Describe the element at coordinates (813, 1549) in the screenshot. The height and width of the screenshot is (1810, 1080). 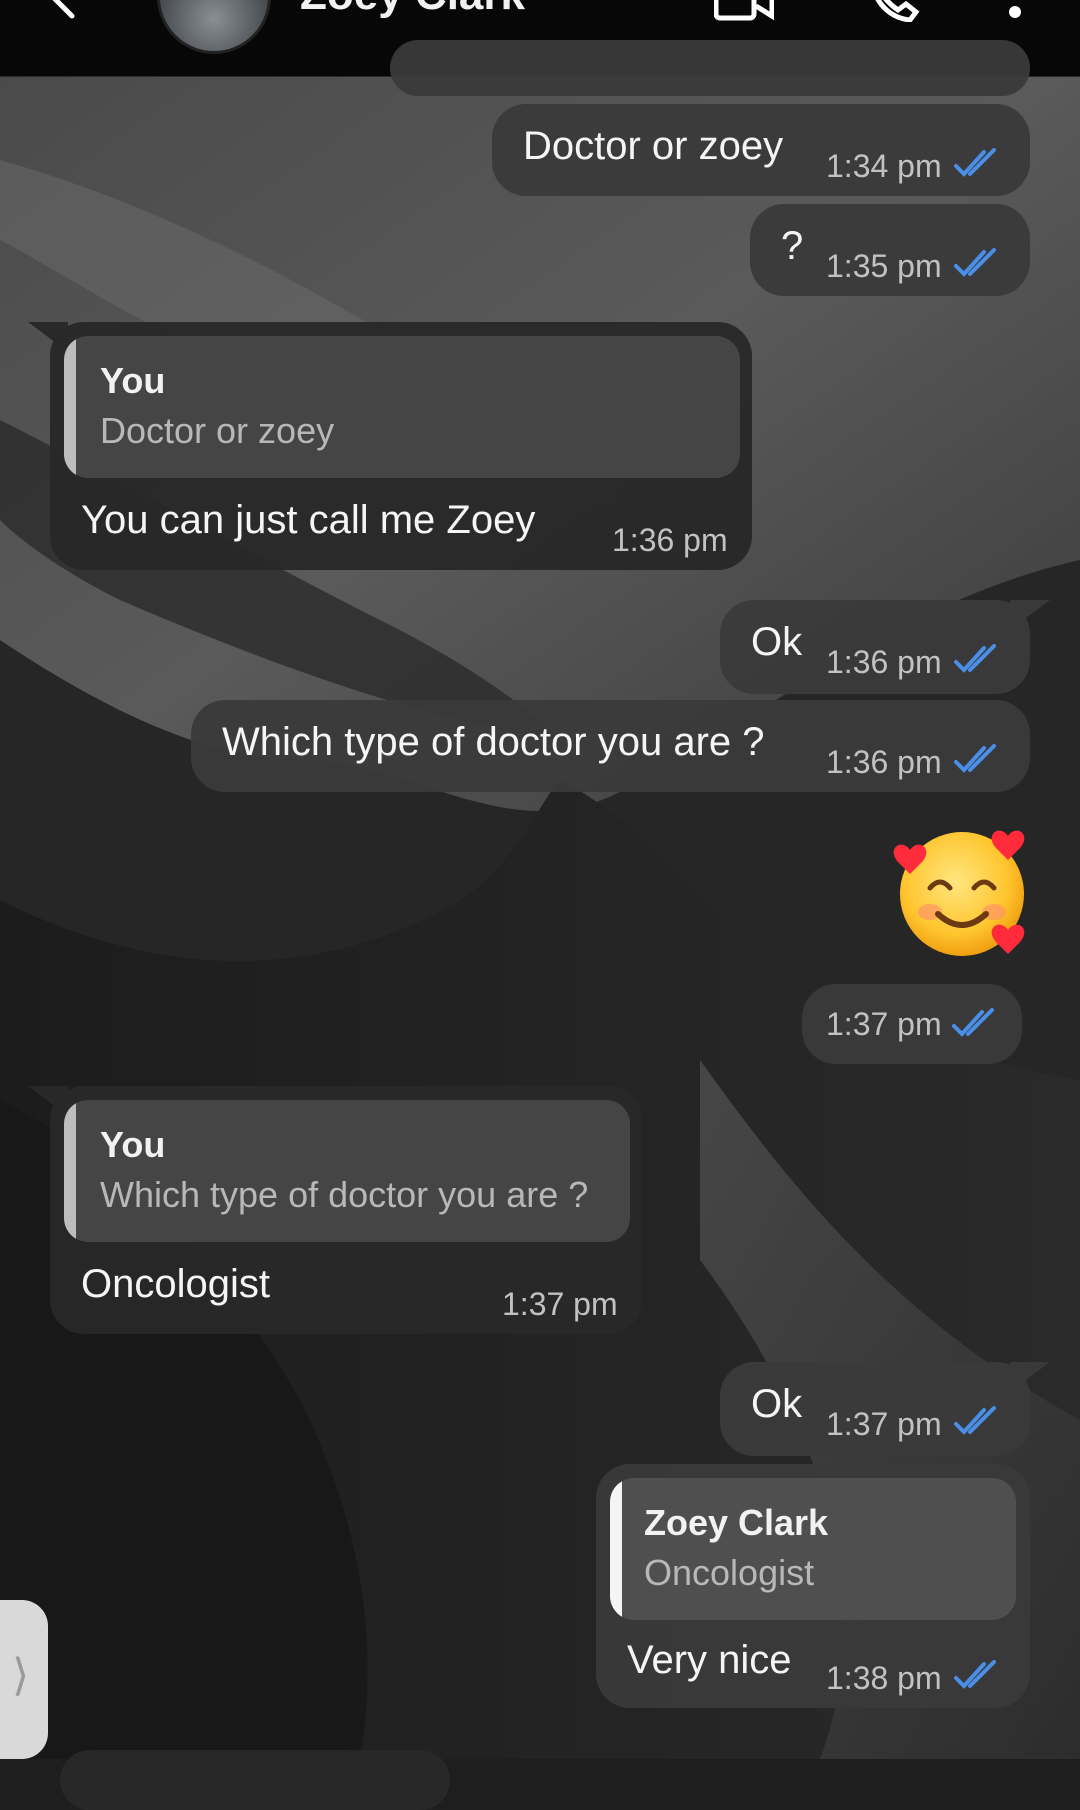
I see `reply-quote: Zoey Clark Oncologist` at that location.